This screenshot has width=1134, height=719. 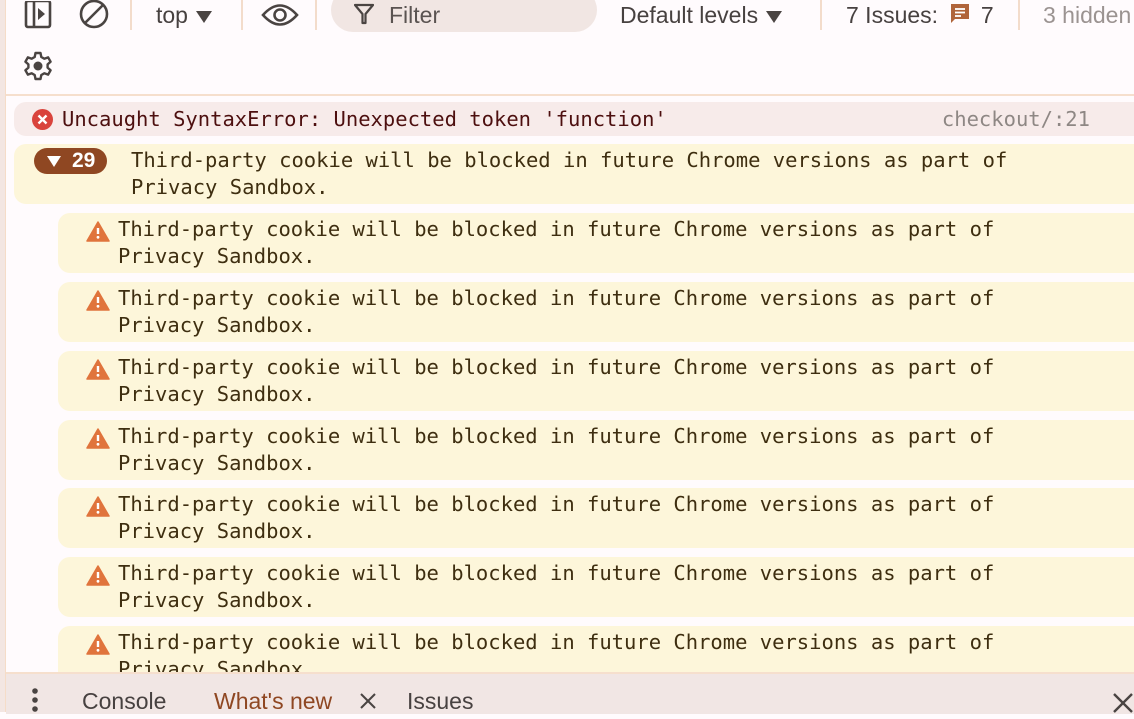 I want to click on more-vertical-icon, so click(x=35, y=700).